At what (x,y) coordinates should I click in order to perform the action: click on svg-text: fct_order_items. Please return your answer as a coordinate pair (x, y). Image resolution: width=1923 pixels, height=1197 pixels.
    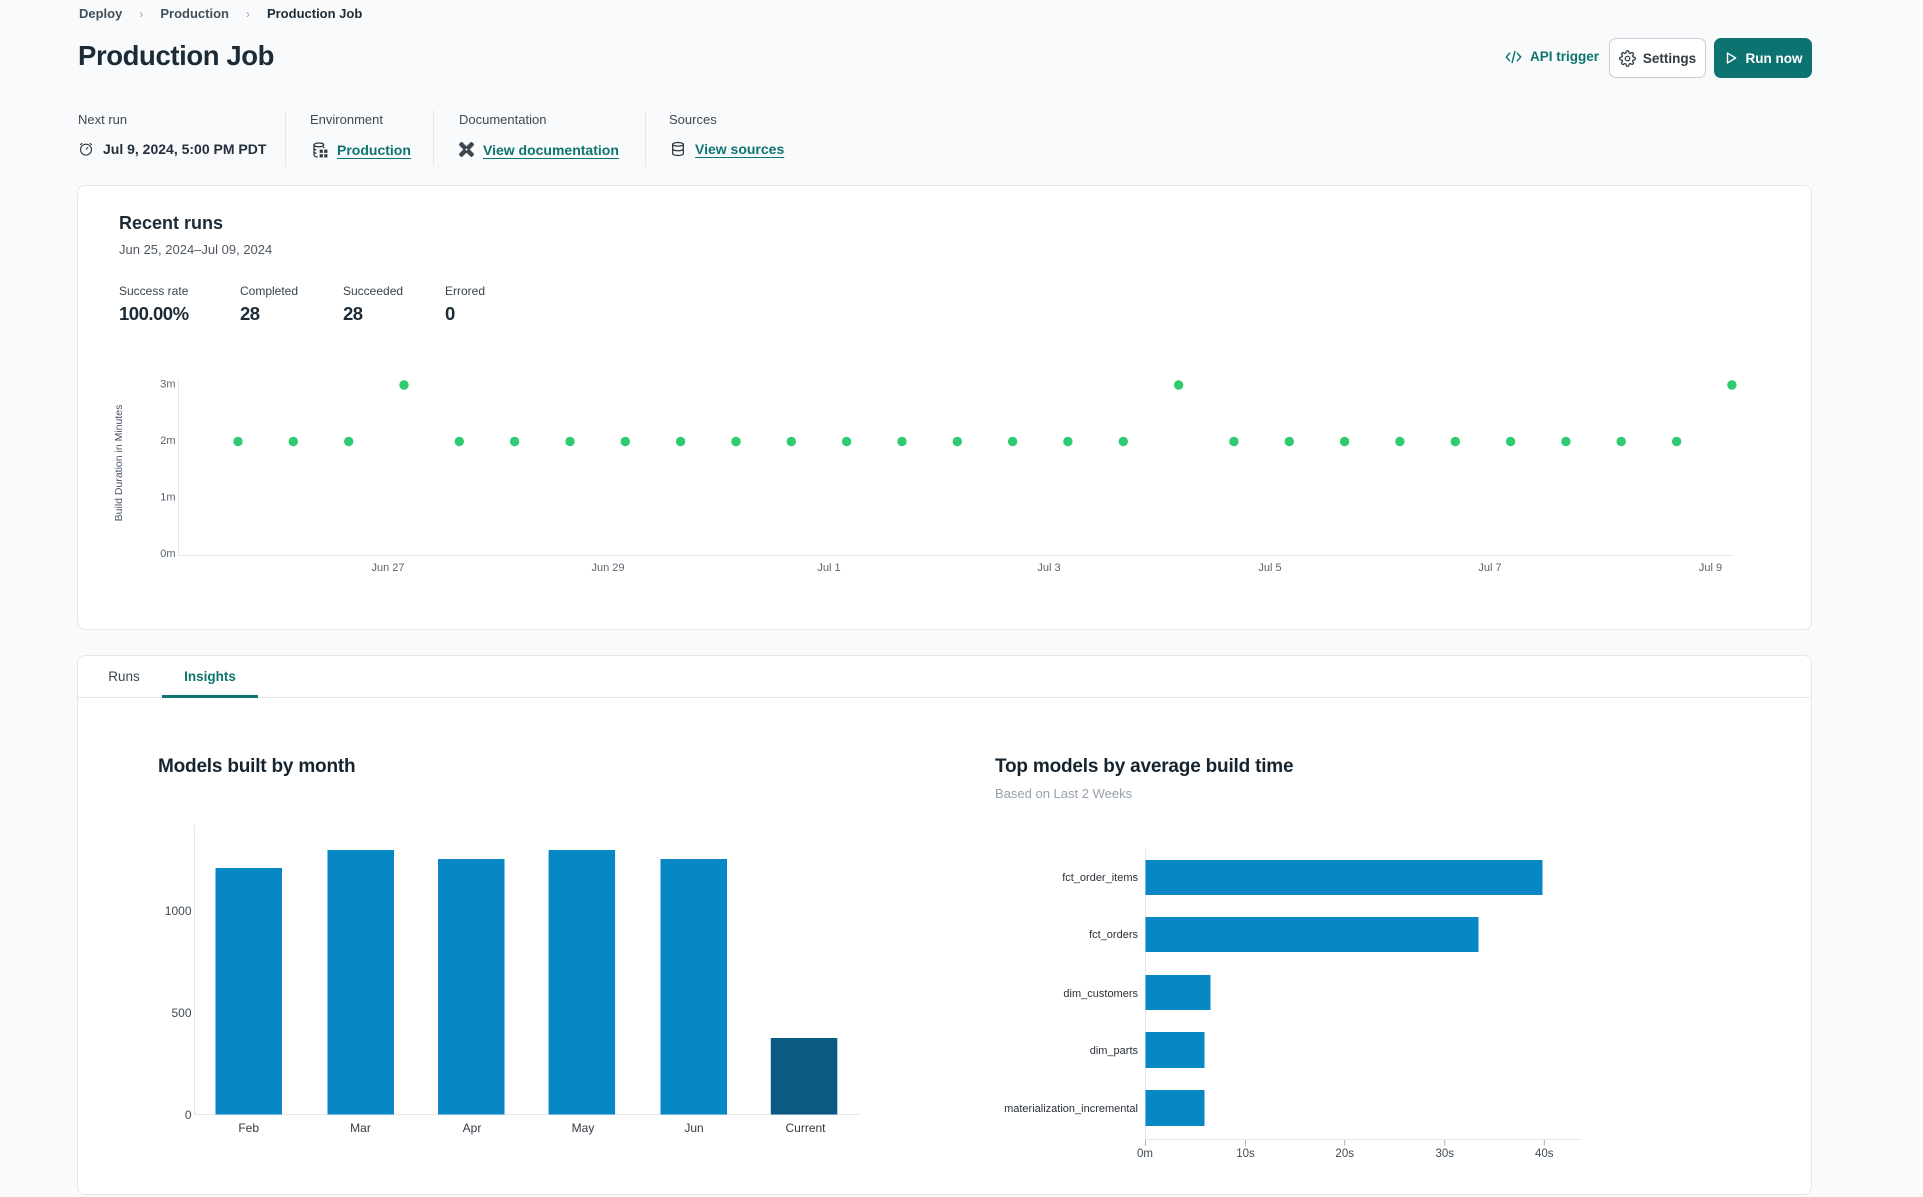
    Looking at the image, I should click on (1100, 878).